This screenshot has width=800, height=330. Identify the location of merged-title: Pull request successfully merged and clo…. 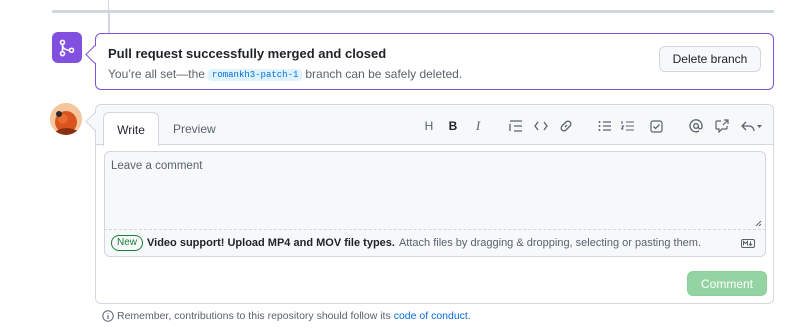
(247, 53).